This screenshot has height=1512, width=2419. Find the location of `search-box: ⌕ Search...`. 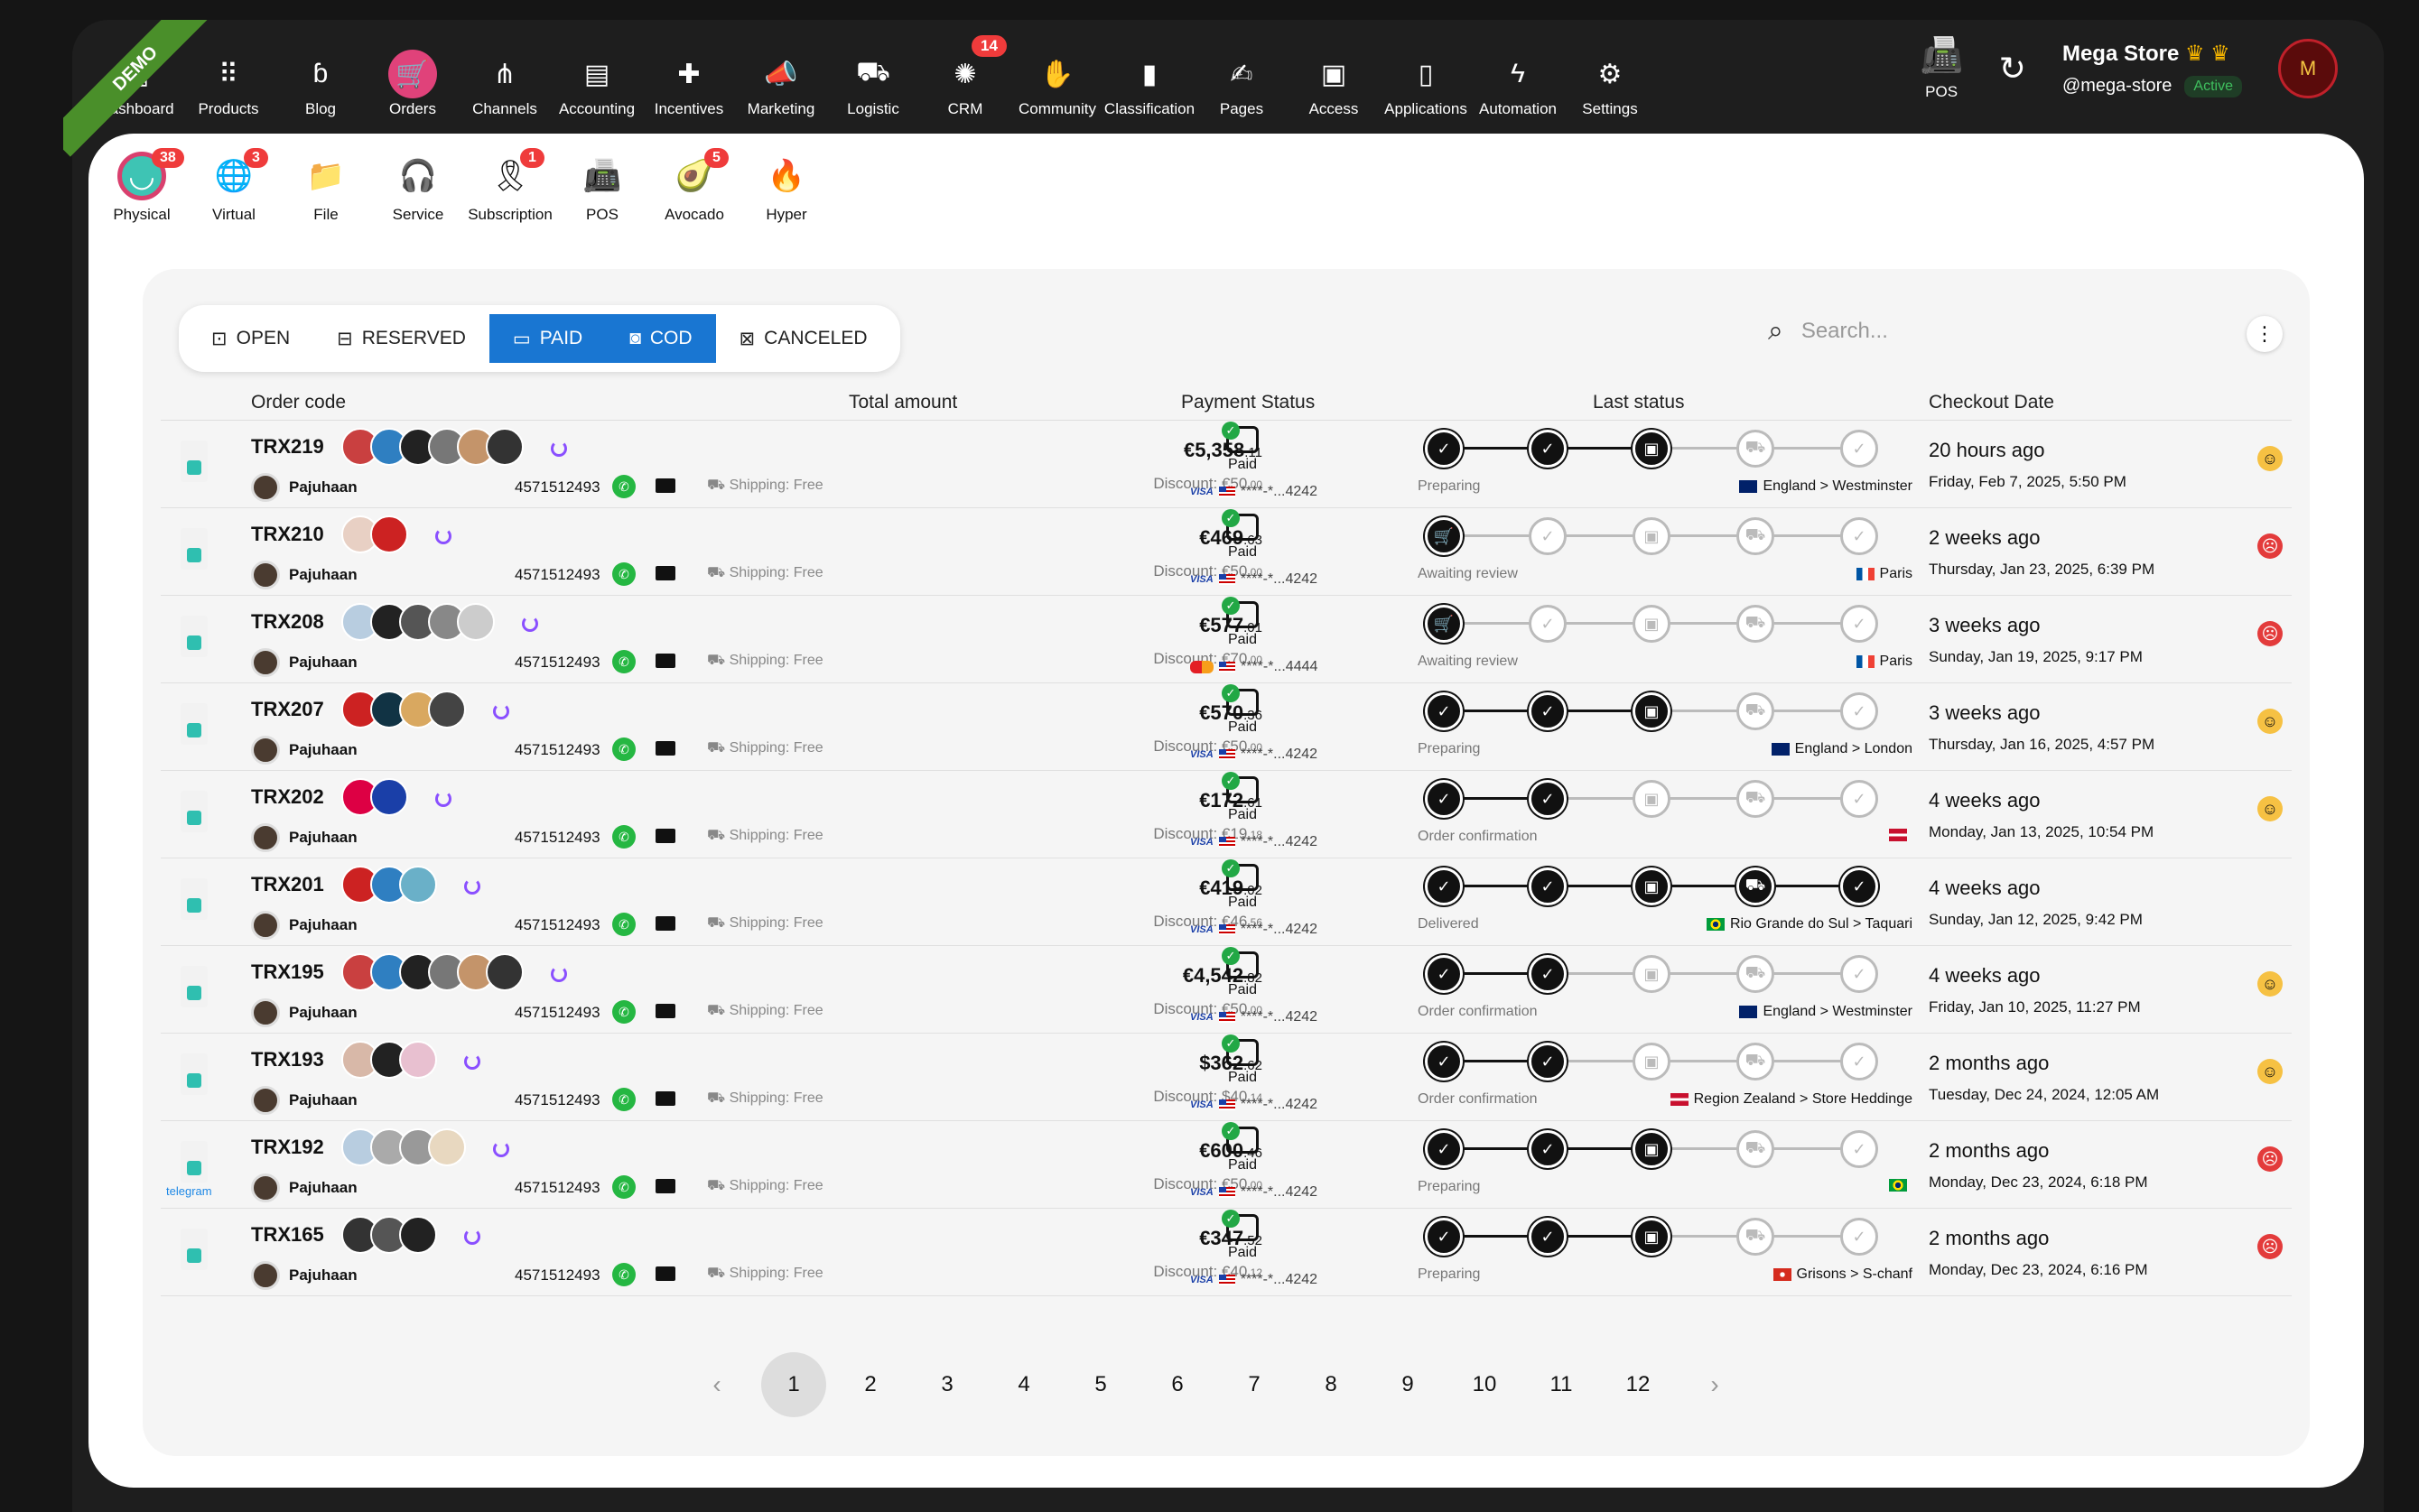

search-box: ⌕ Search... is located at coordinates (1828, 331).